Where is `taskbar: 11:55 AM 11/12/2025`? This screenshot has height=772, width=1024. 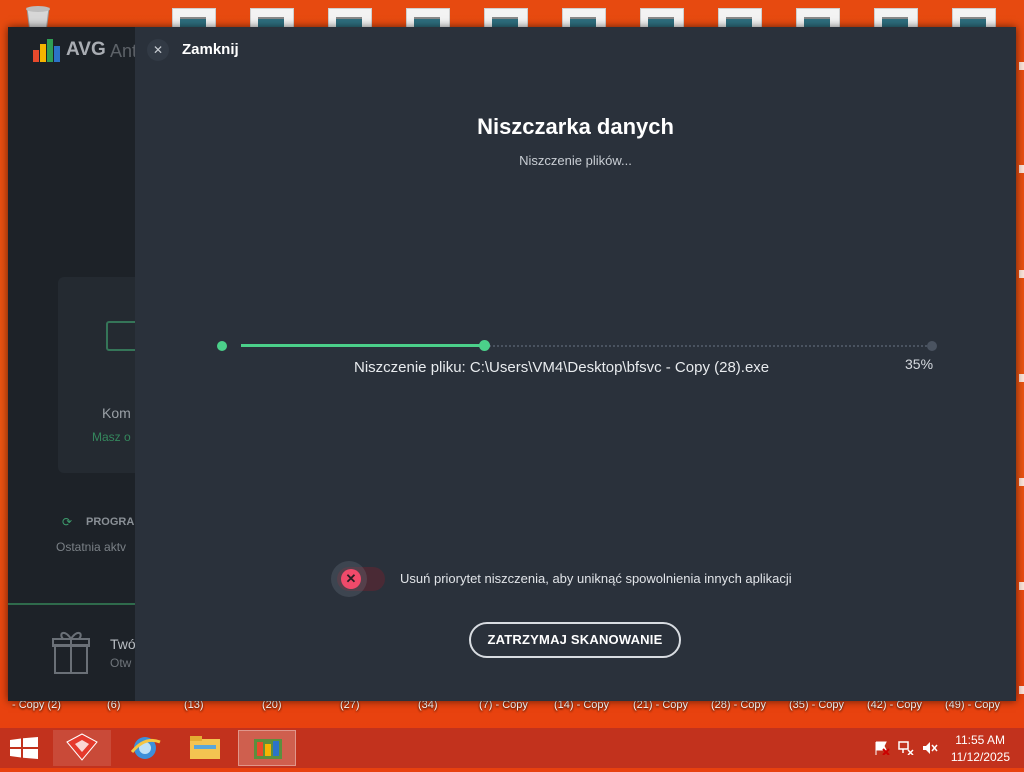 taskbar: 11:55 AM 11/12/2025 is located at coordinates (512, 748).